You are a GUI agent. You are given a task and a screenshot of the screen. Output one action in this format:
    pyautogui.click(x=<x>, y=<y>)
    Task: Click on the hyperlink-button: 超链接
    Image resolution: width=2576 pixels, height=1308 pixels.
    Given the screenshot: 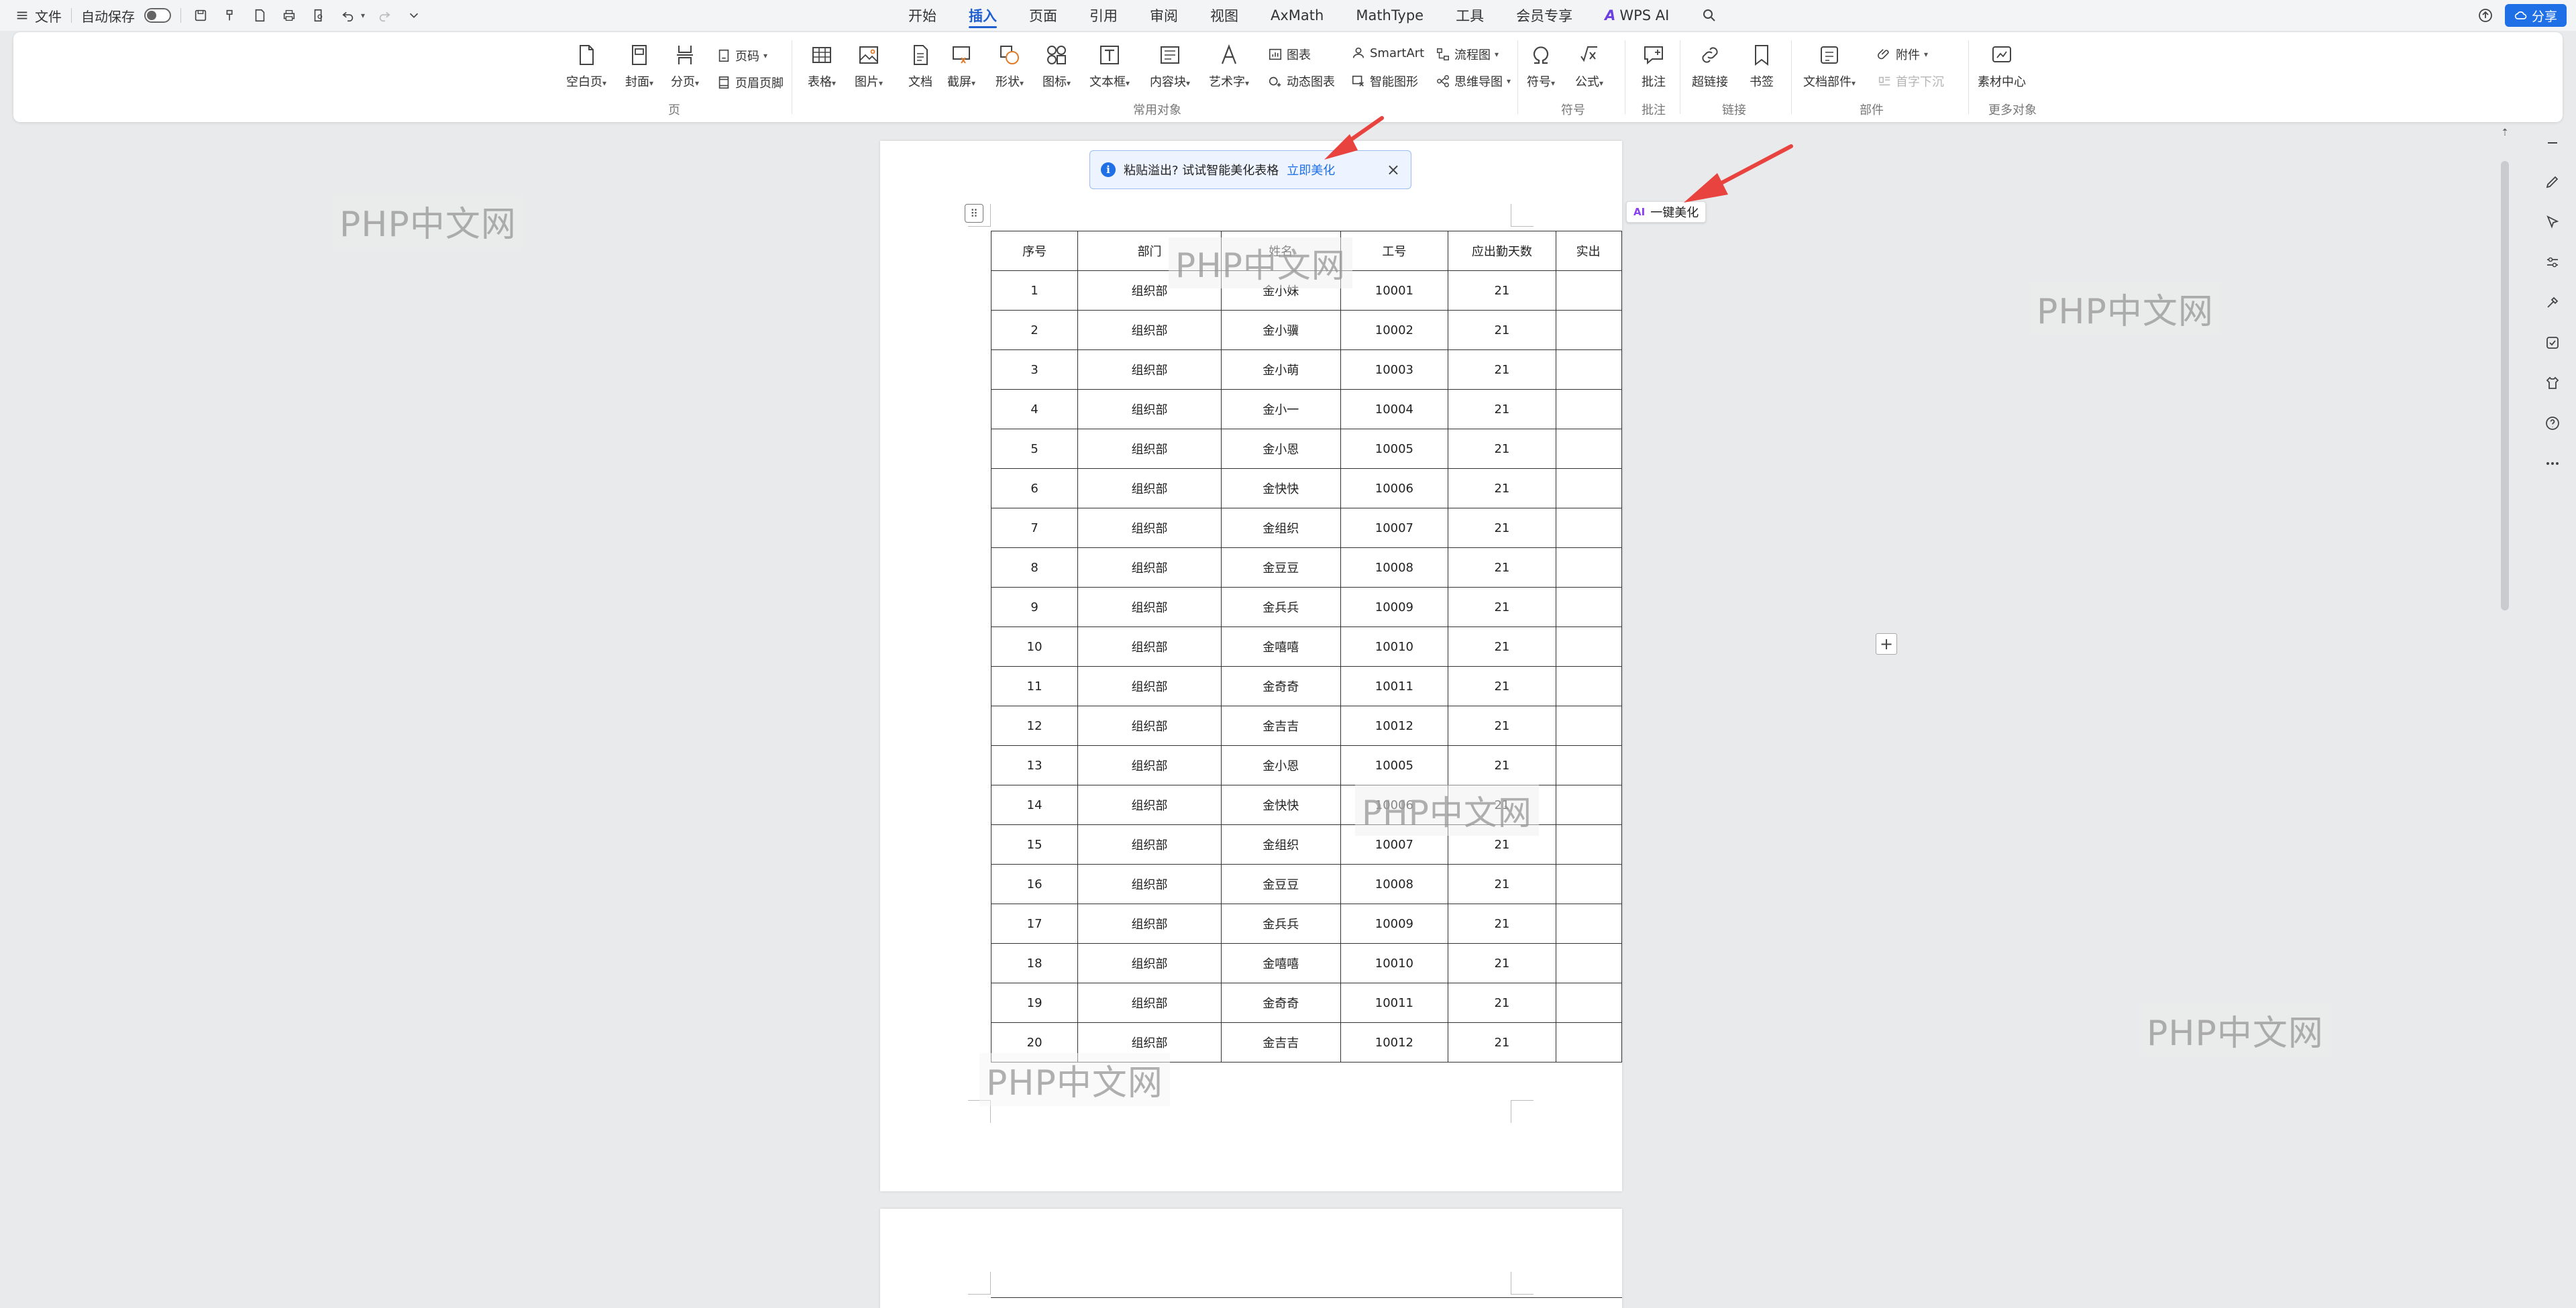 What is the action you would take?
    pyautogui.click(x=1710, y=66)
    